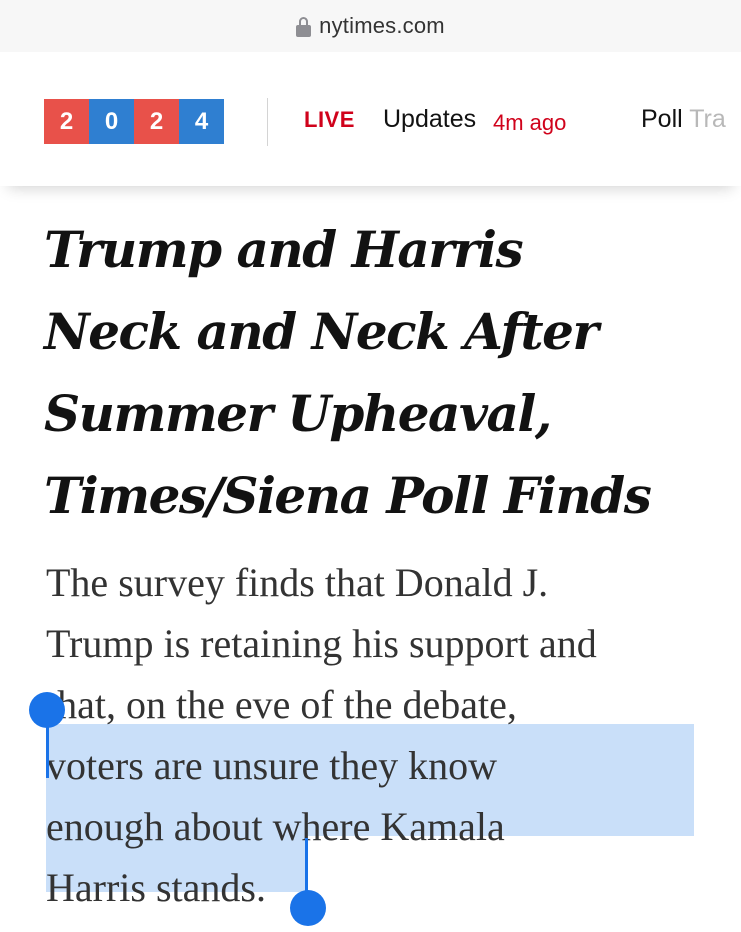 The width and height of the screenshot is (741, 932). I want to click on year-digit: 4, so click(201, 121).